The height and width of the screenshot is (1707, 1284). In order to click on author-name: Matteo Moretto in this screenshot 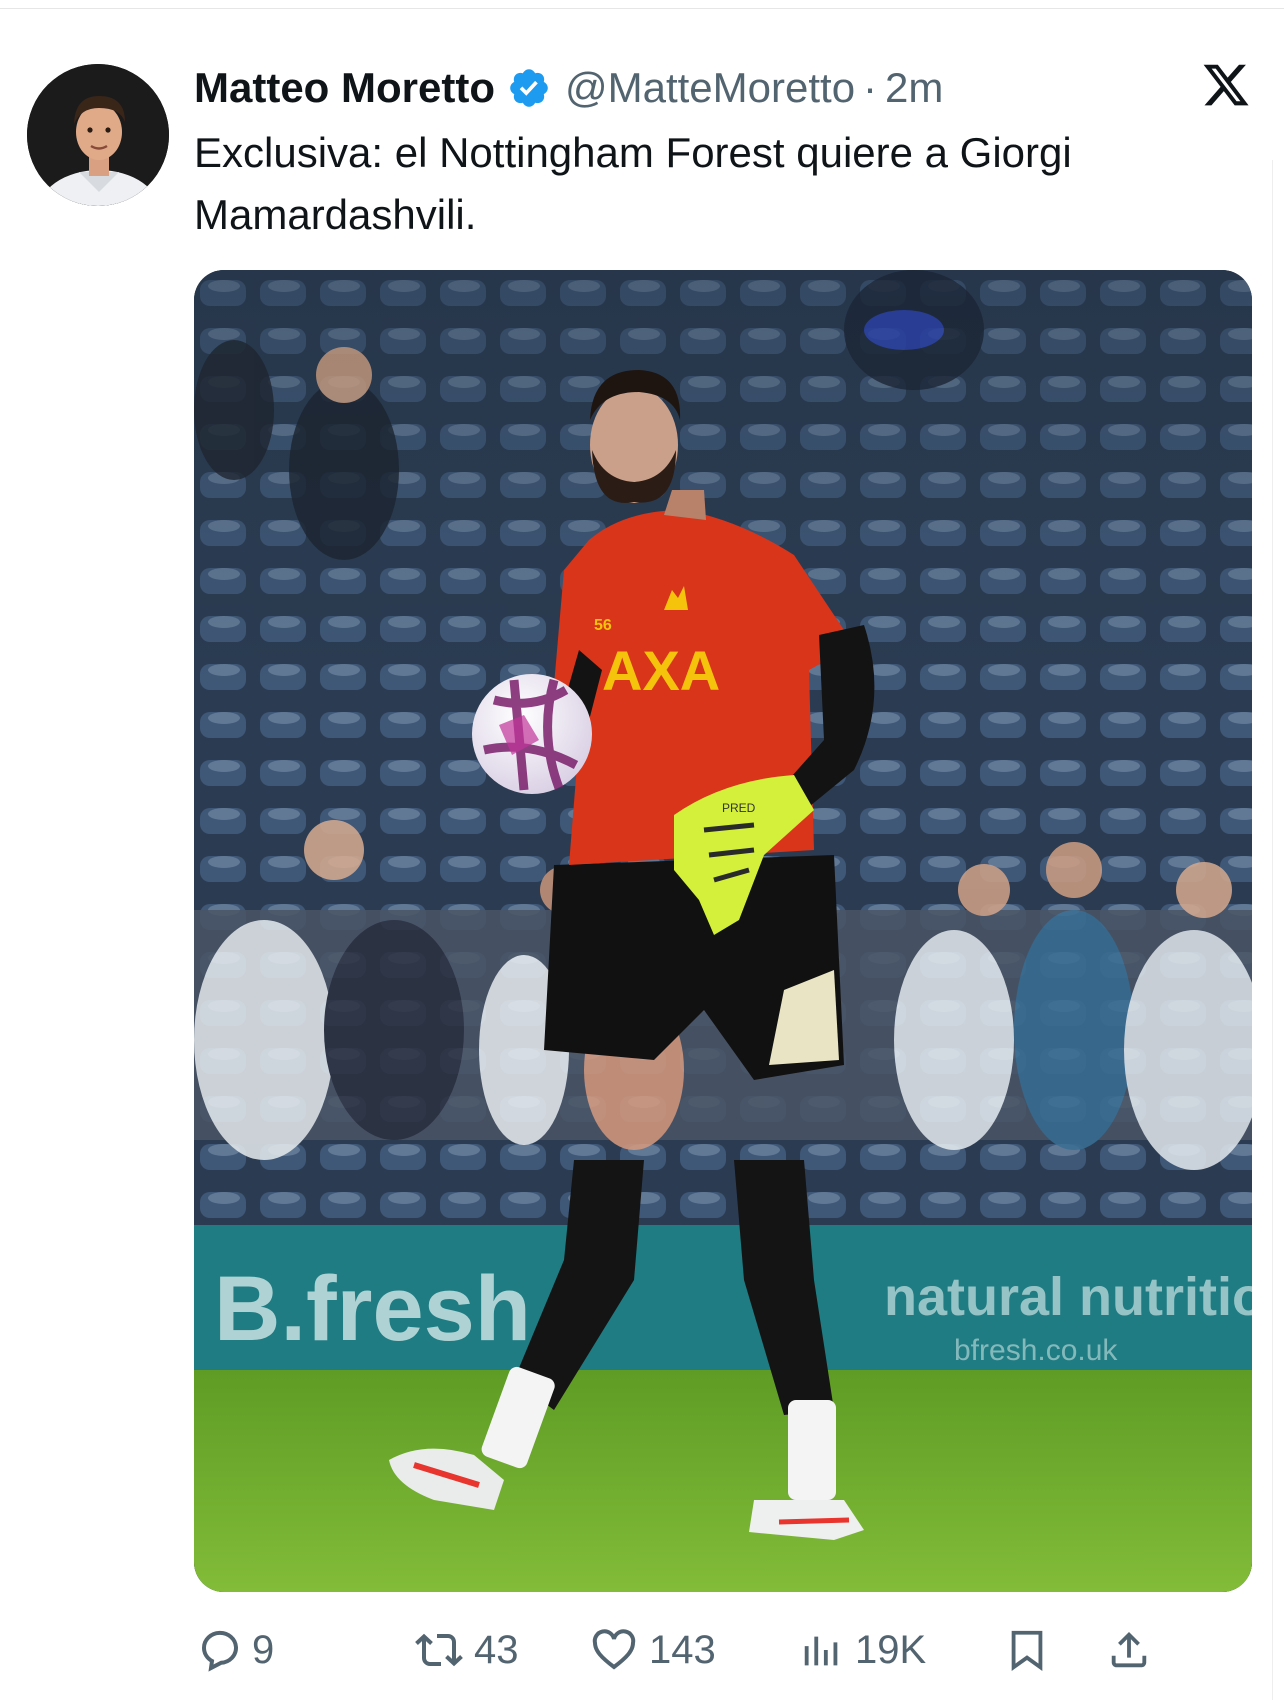, I will do `click(344, 88)`.